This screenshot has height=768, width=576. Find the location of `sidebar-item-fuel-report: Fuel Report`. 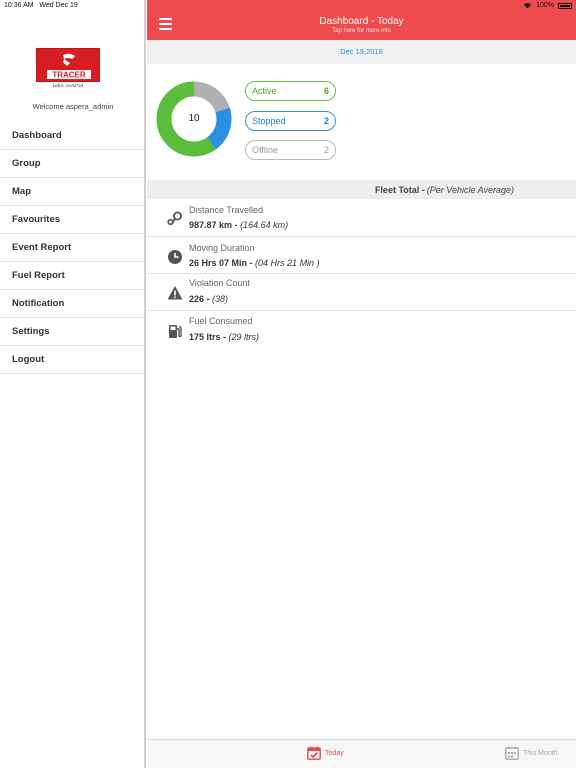

sidebar-item-fuel-report: Fuel Report is located at coordinates (72, 276).